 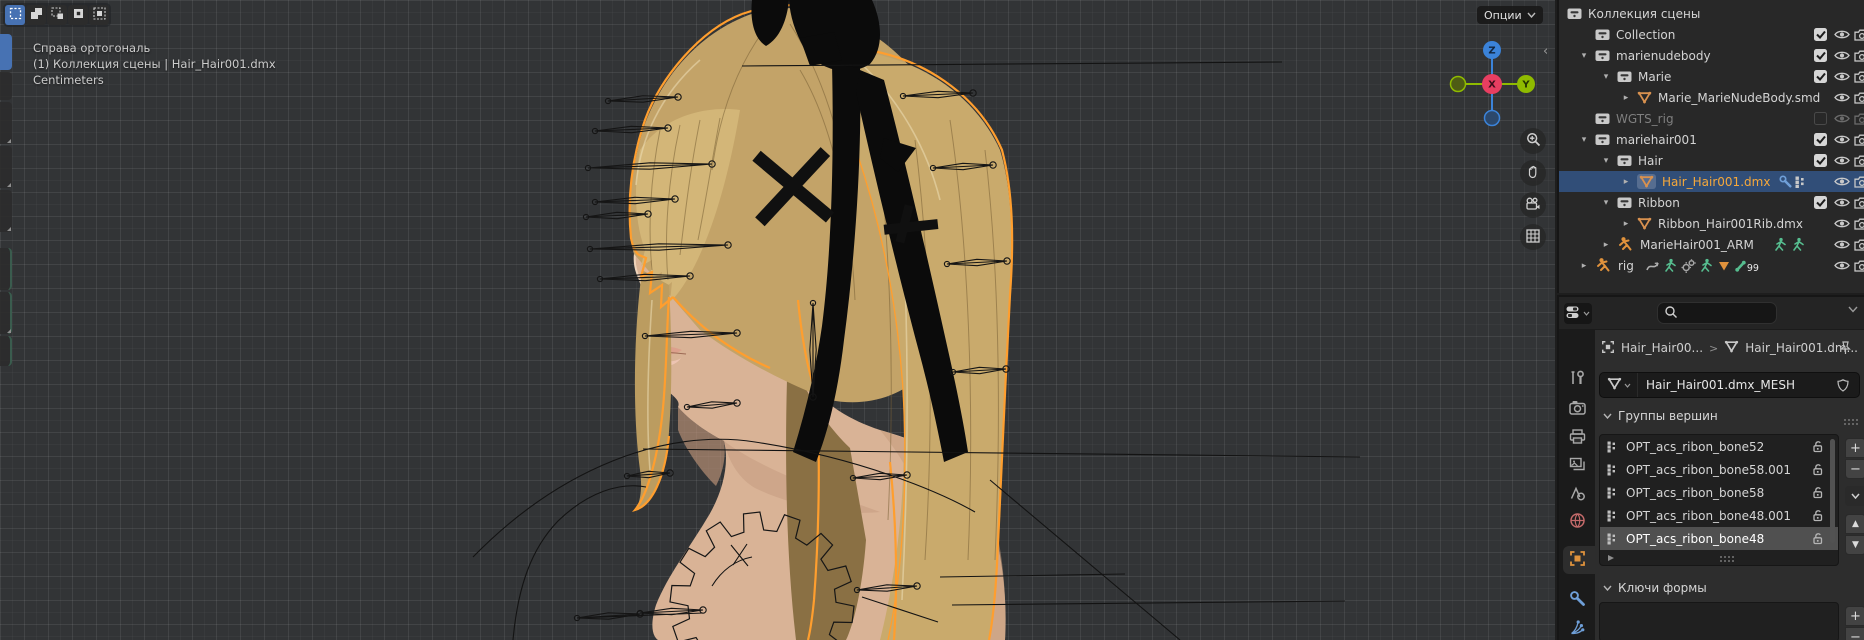 What do you see at coordinates (1458, 84) in the screenshot?
I see `axis-y-neg-ball` at bounding box center [1458, 84].